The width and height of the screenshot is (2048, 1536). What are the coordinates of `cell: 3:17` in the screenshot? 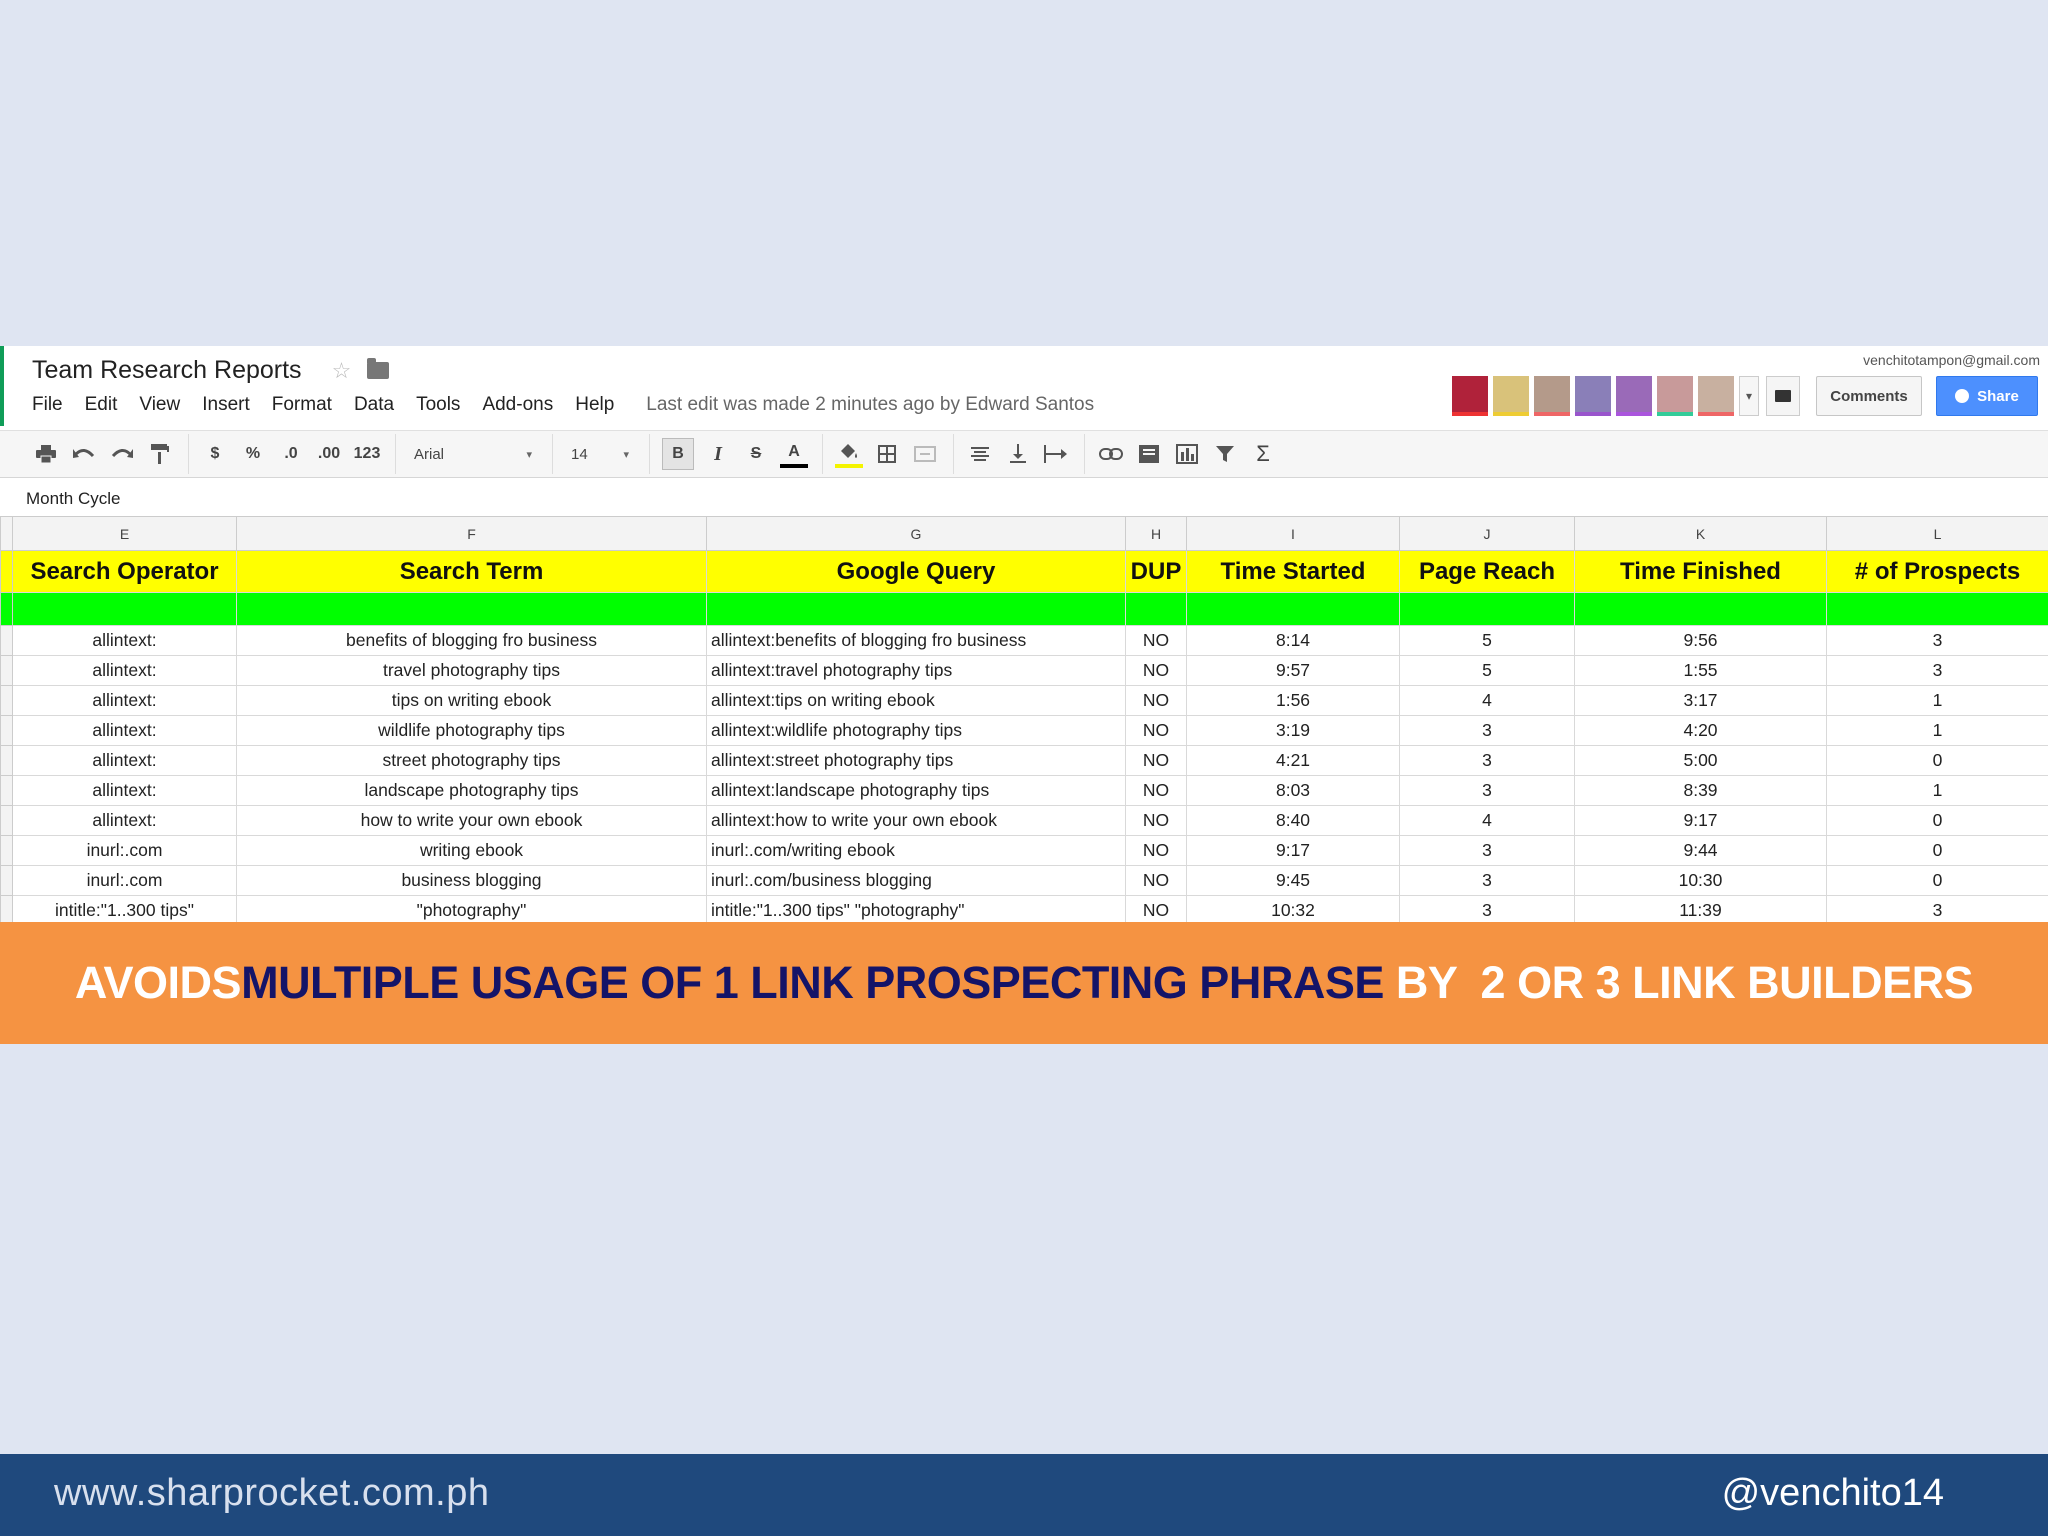 It's located at (1700, 700).